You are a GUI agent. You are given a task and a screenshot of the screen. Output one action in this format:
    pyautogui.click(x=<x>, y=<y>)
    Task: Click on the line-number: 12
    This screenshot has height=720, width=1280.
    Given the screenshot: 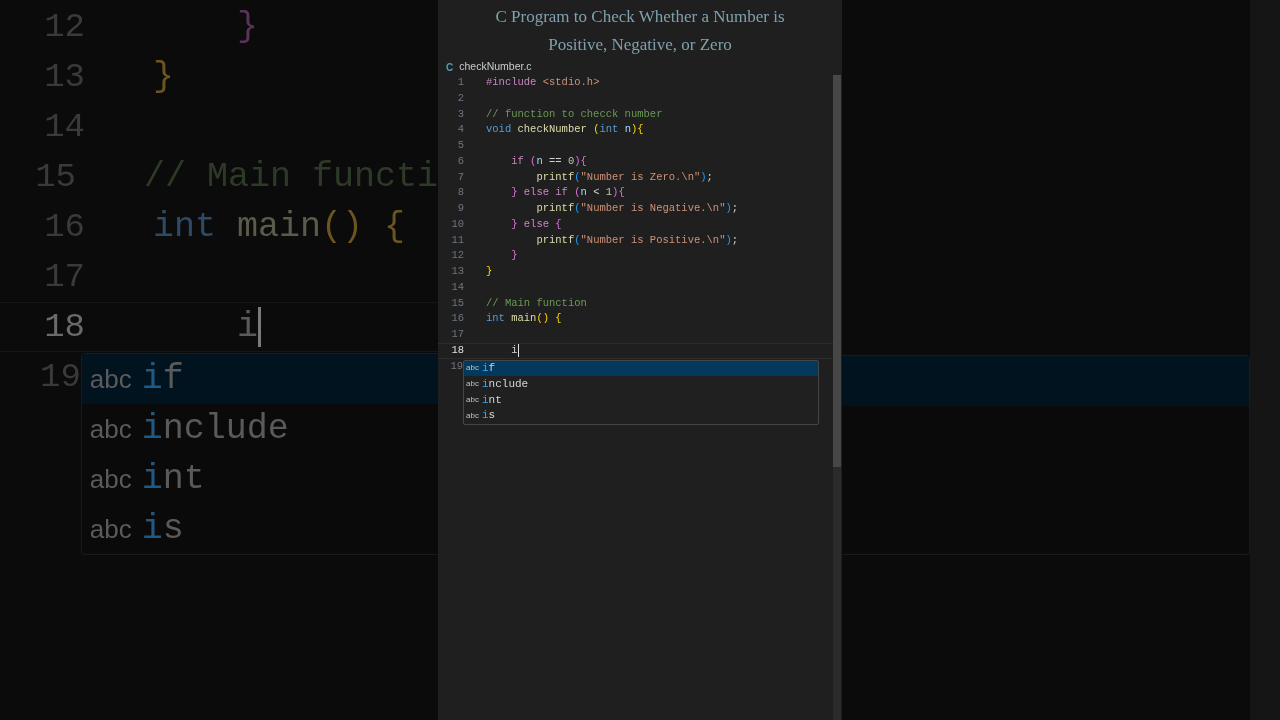 What is the action you would take?
    pyautogui.click(x=457, y=256)
    